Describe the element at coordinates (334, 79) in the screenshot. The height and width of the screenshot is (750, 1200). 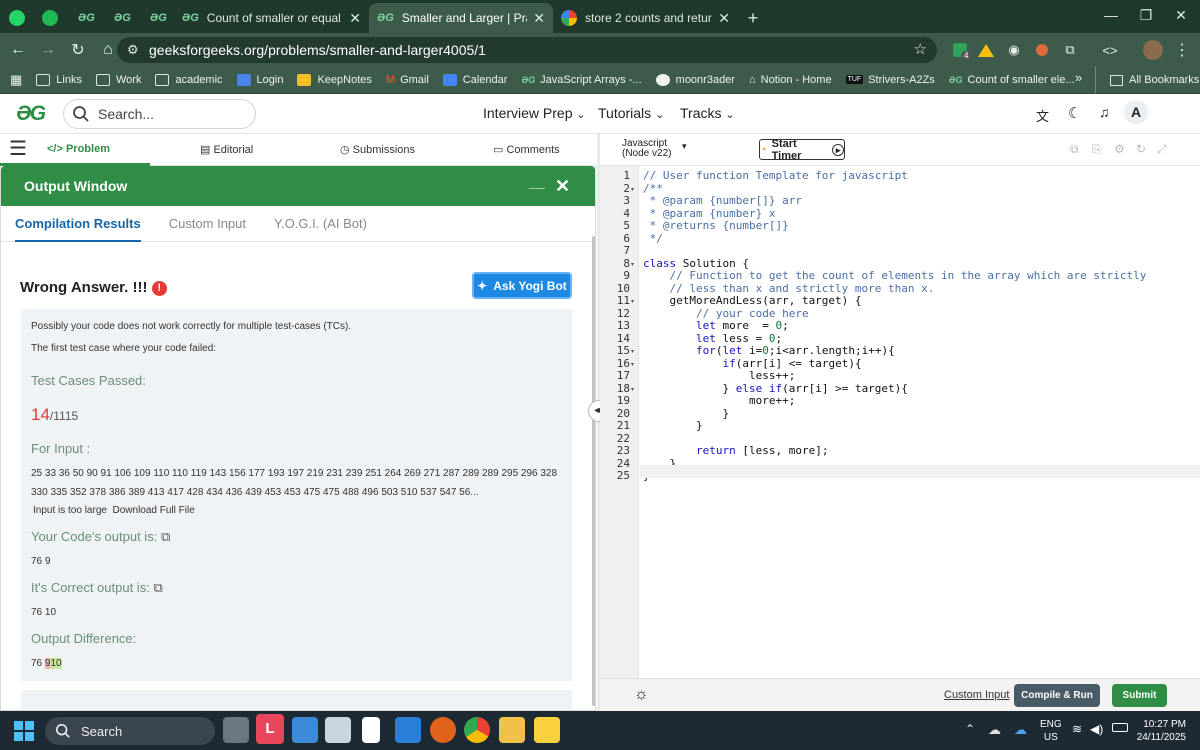
I see `bookmark-keepnotes: KeepNotes` at that location.